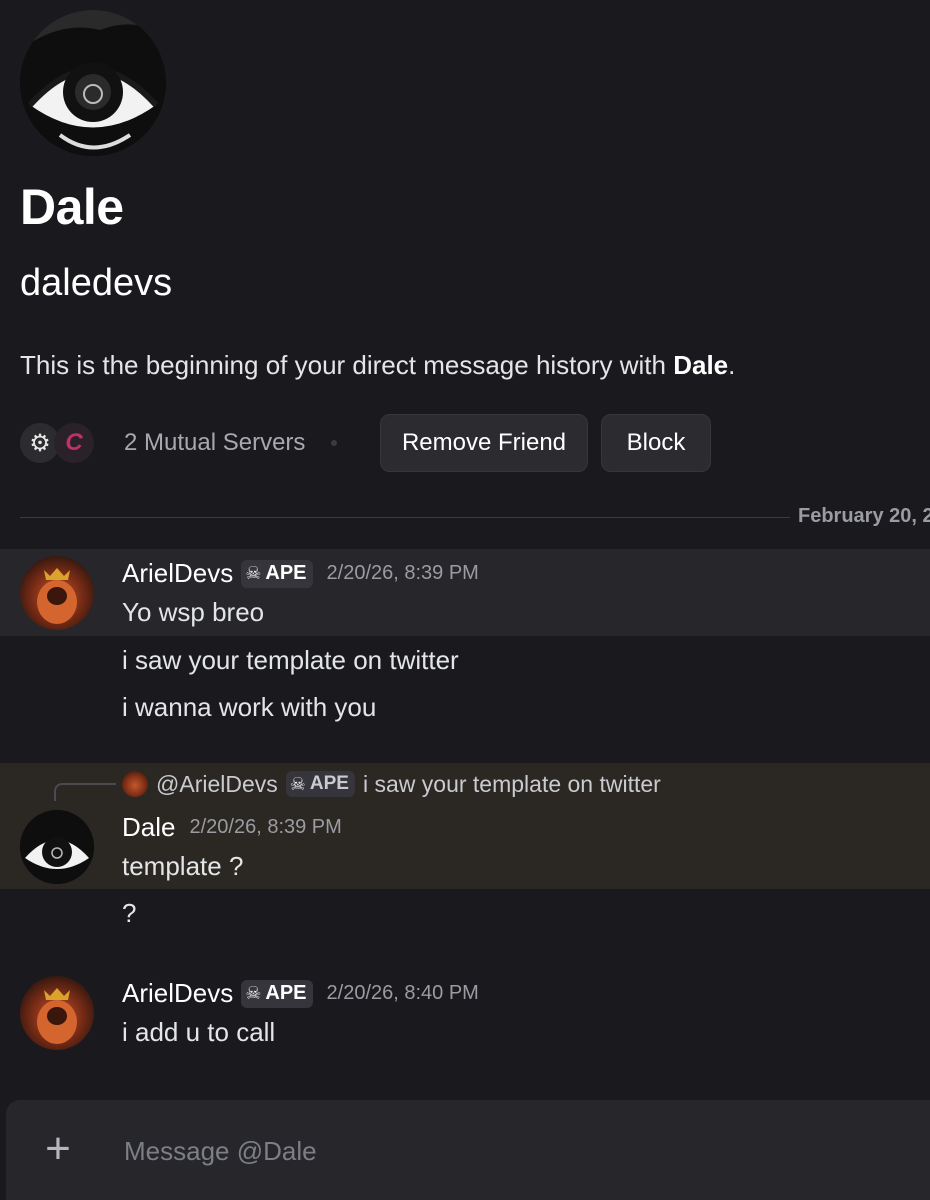 Image resolution: width=930 pixels, height=1200 pixels. I want to click on date-divider-label: February 20, 2, so click(864, 516).